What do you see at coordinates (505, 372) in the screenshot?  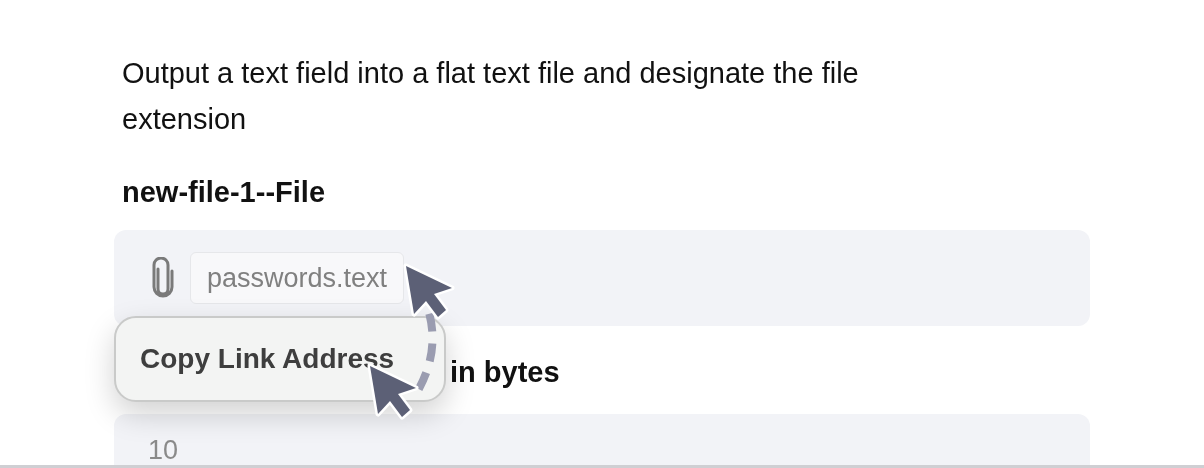 I see `field-label: in bytes` at bounding box center [505, 372].